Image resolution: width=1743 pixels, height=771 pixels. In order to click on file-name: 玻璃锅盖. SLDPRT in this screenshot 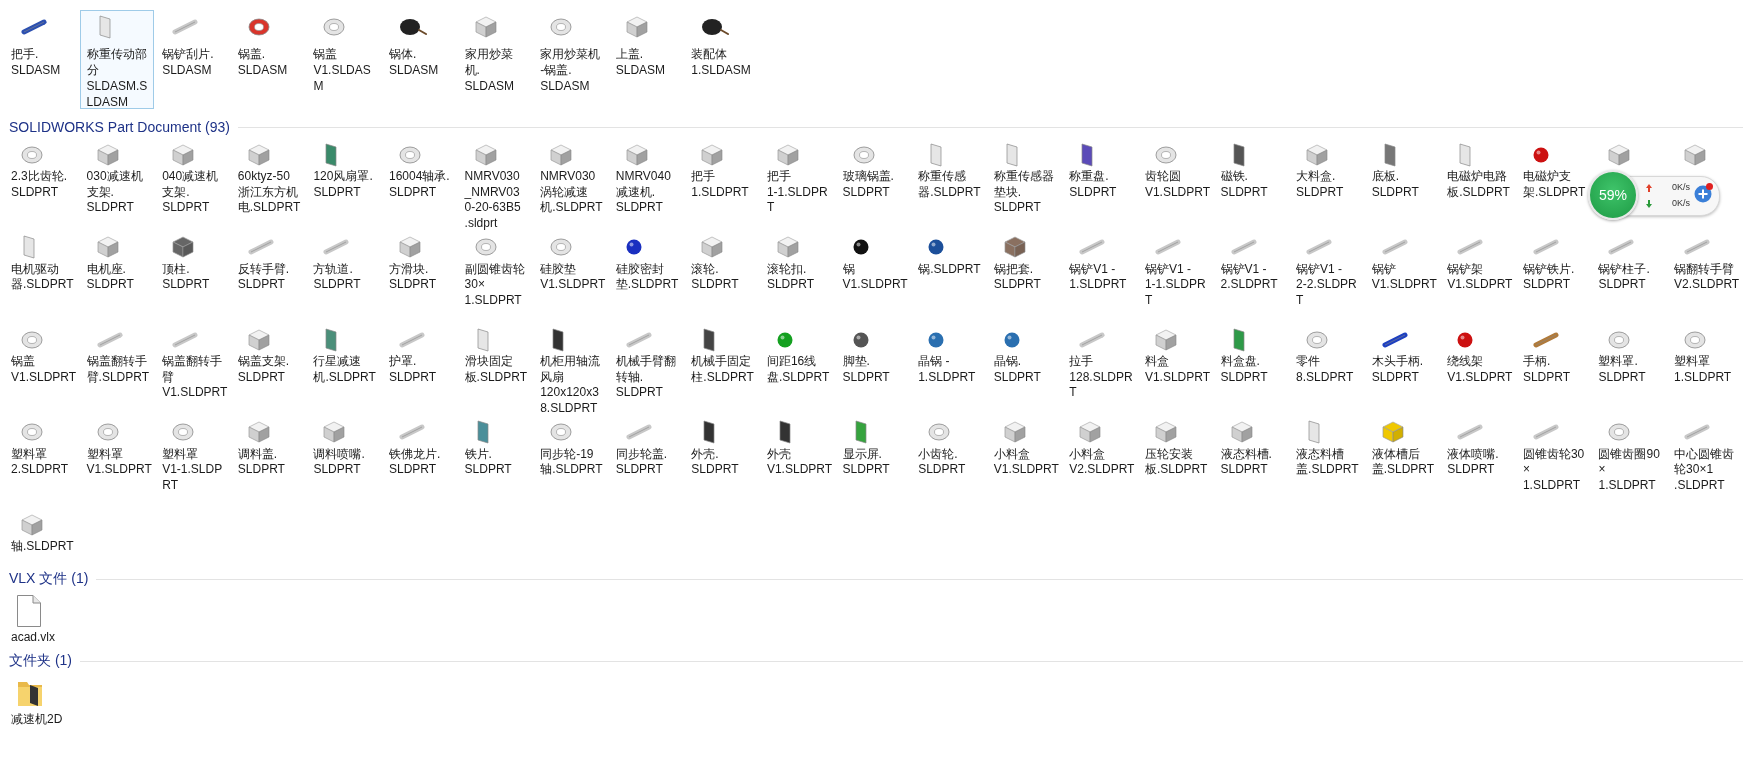, I will do `click(868, 184)`.